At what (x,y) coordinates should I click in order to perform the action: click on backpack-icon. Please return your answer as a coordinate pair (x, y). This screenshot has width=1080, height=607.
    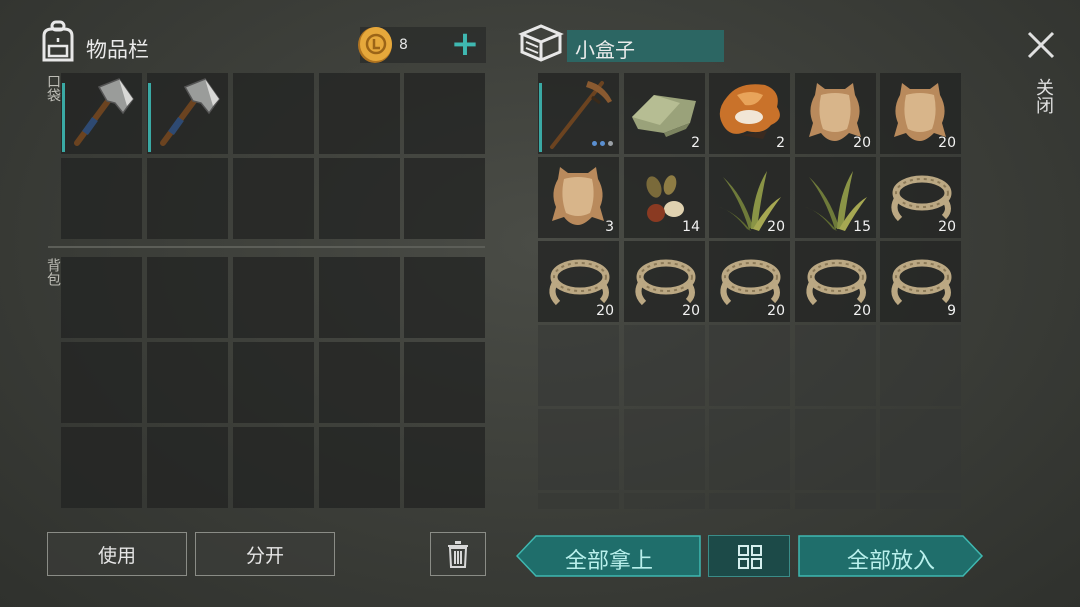
    Looking at the image, I should click on (58, 42).